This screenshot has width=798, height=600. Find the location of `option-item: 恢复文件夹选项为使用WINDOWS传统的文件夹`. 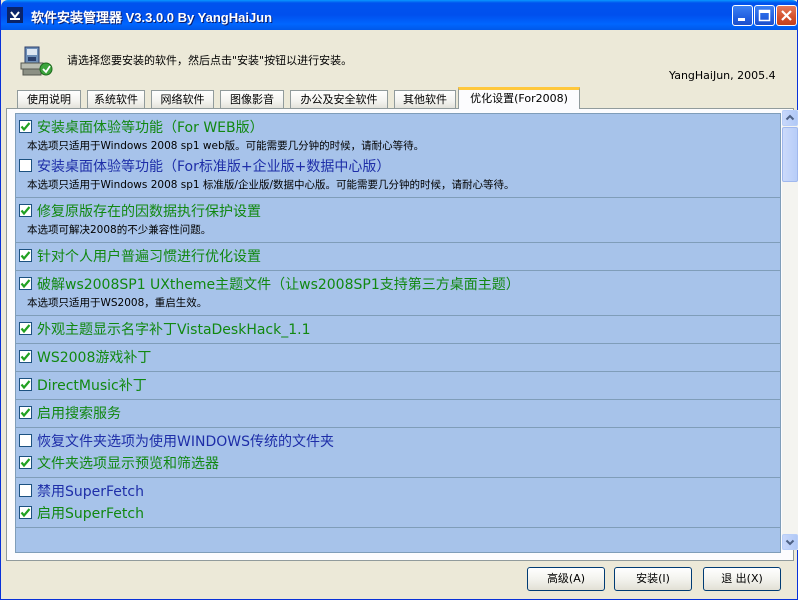

option-item: 恢复文件夹选项为使用WINDOWS传统的文件夹 is located at coordinates (398, 441).